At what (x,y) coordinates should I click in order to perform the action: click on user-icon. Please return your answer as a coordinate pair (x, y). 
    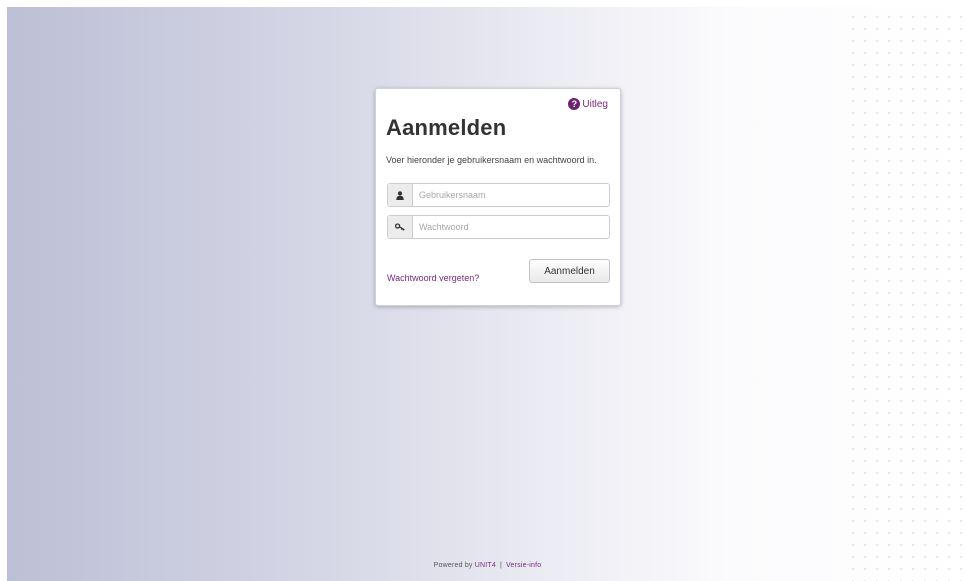
    Looking at the image, I should click on (400, 195).